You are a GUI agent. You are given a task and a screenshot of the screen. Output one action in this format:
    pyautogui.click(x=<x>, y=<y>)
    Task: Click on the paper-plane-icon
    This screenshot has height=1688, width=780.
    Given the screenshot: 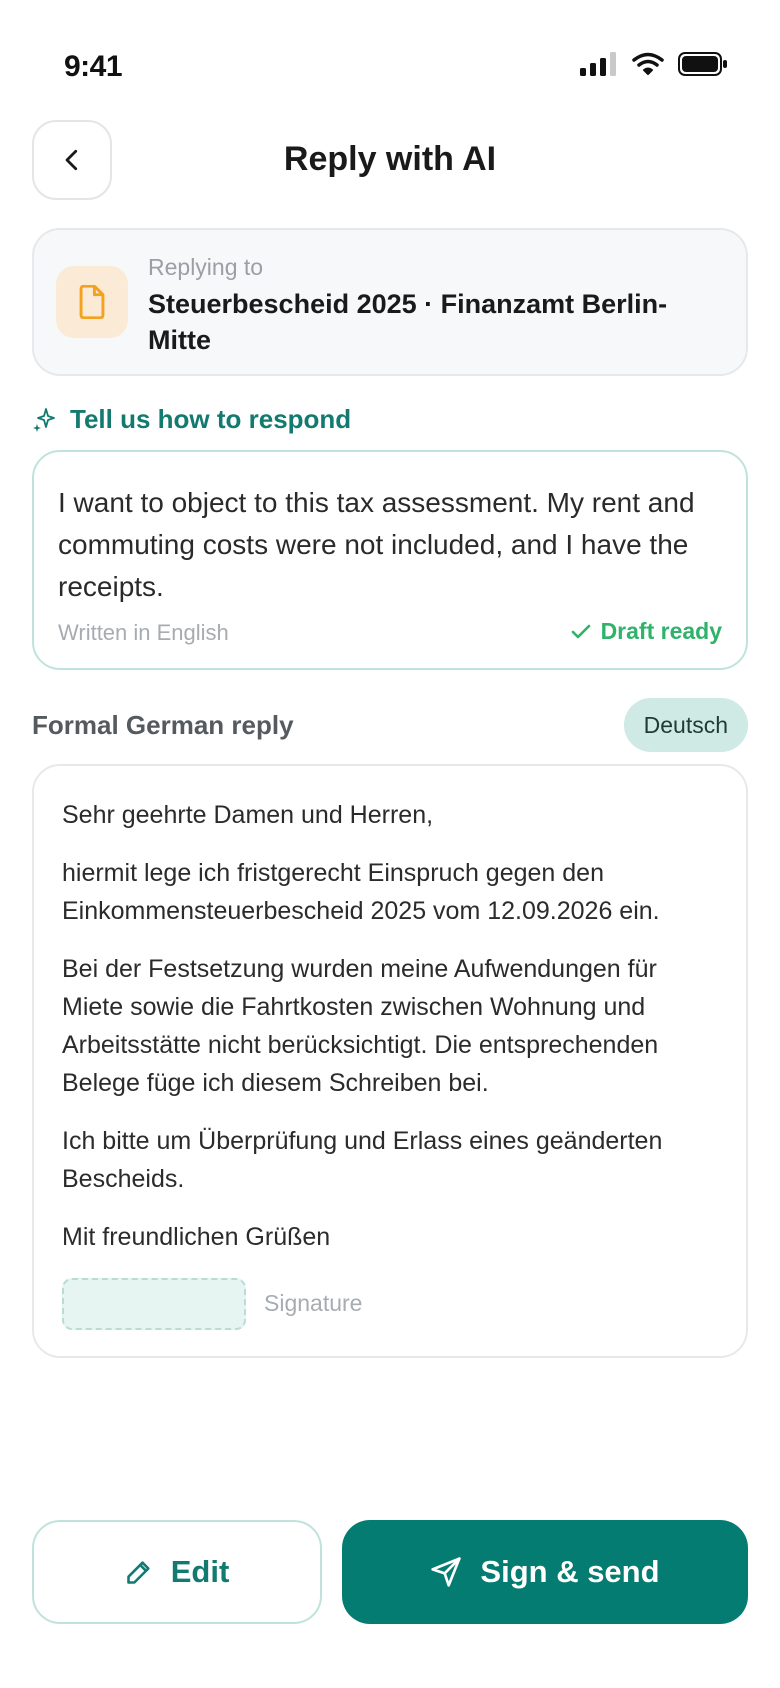 What is the action you would take?
    pyautogui.click(x=446, y=1572)
    